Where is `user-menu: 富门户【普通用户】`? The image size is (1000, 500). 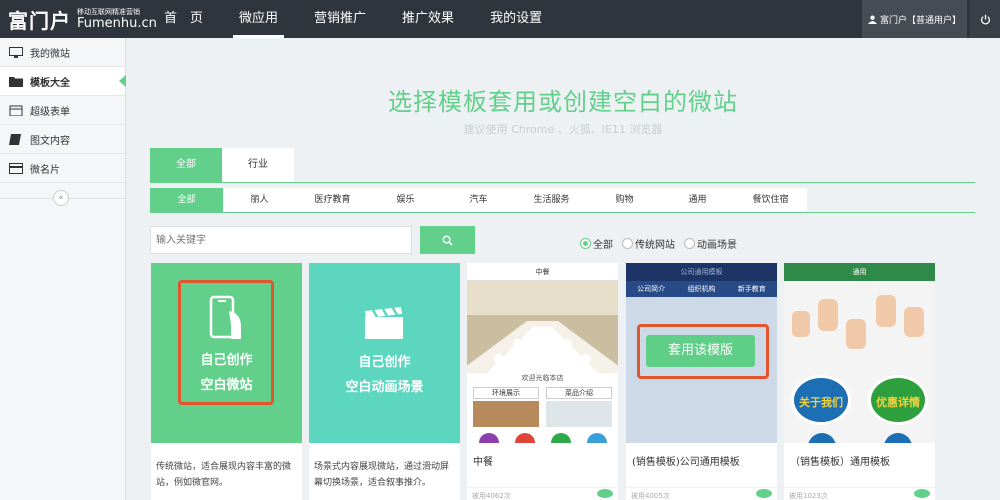
user-menu: 富门户【普通用户】 is located at coordinates (914, 19).